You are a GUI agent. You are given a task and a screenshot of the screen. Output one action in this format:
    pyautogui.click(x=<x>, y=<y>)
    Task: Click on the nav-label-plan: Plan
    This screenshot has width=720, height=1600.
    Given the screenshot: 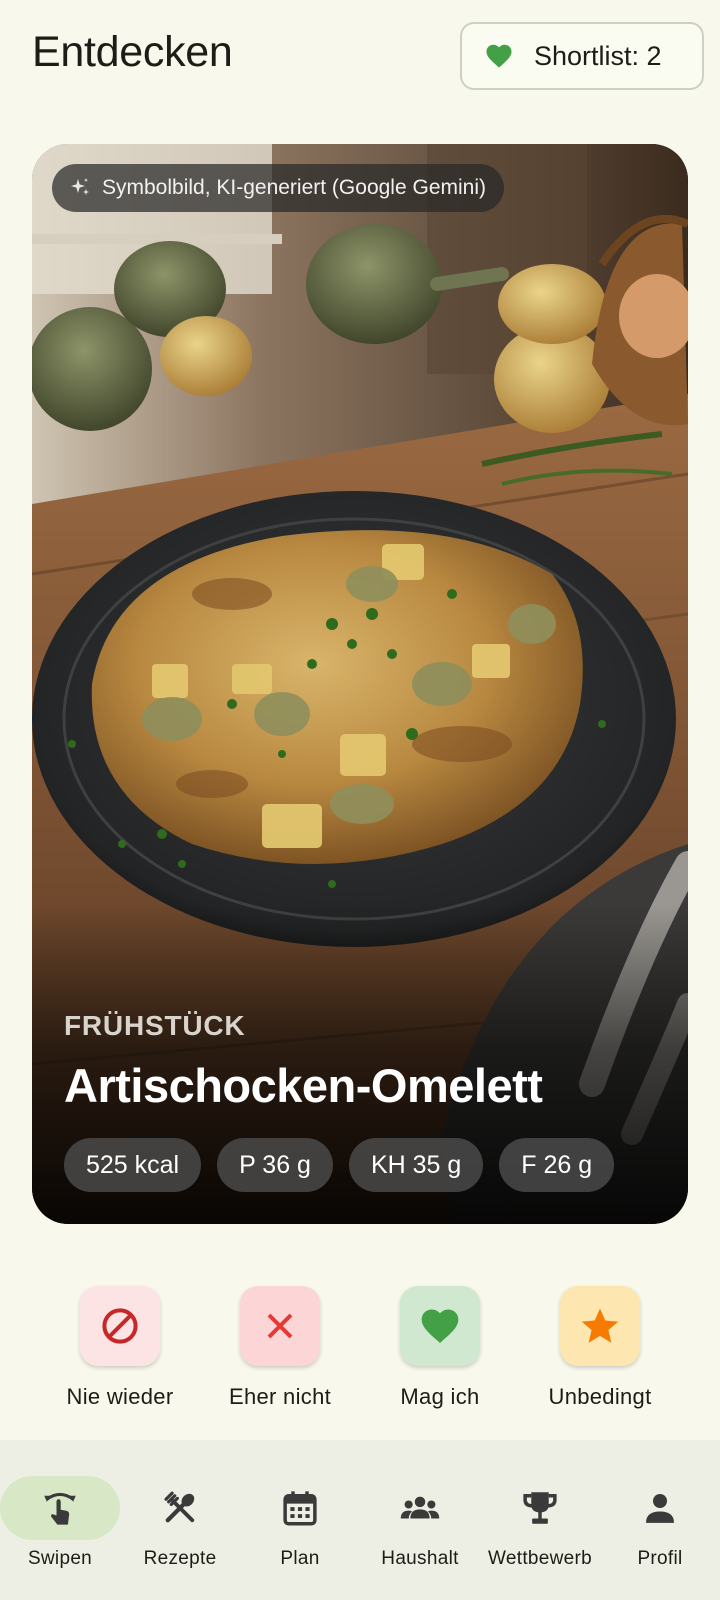 What is the action you would take?
    pyautogui.click(x=300, y=1558)
    